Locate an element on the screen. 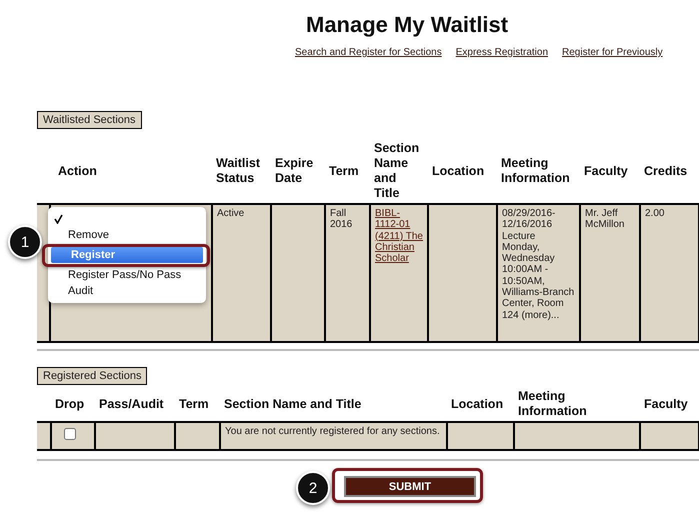 The height and width of the screenshot is (515, 699). section-link: BIBL-1112-01 (4211) The Christian Scholar is located at coordinates (399, 236).